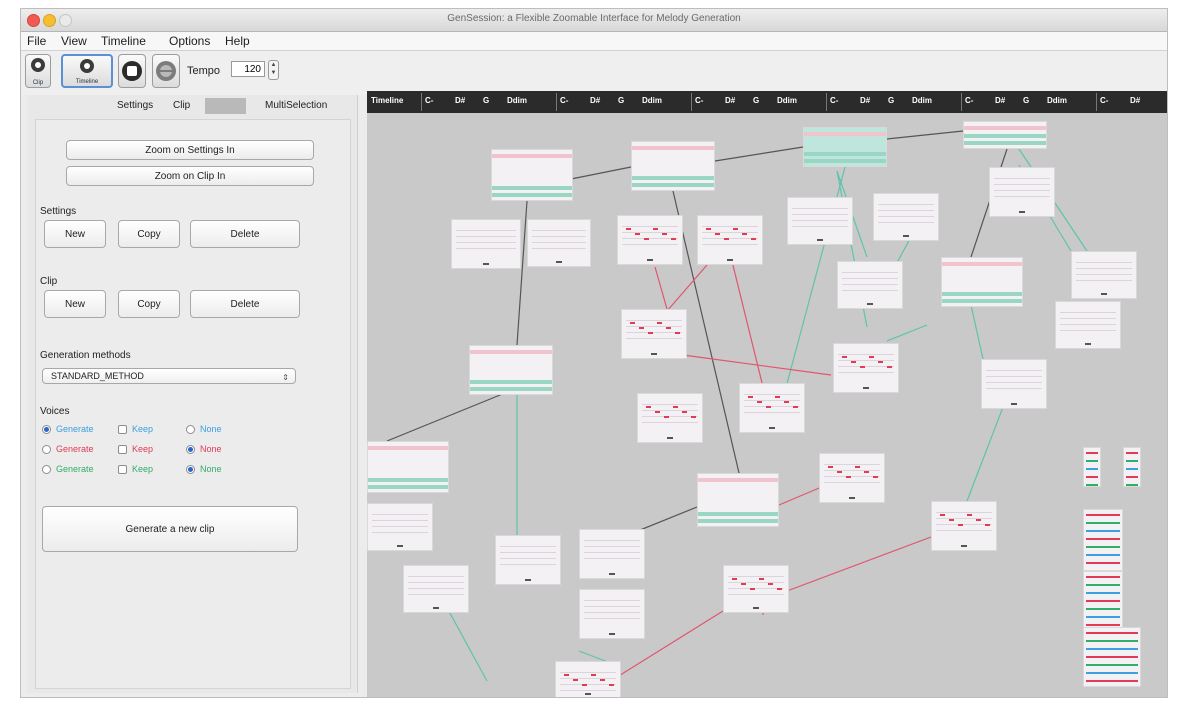 The image size is (1178, 704). I want to click on settings-copy-button: Copy, so click(149, 234).